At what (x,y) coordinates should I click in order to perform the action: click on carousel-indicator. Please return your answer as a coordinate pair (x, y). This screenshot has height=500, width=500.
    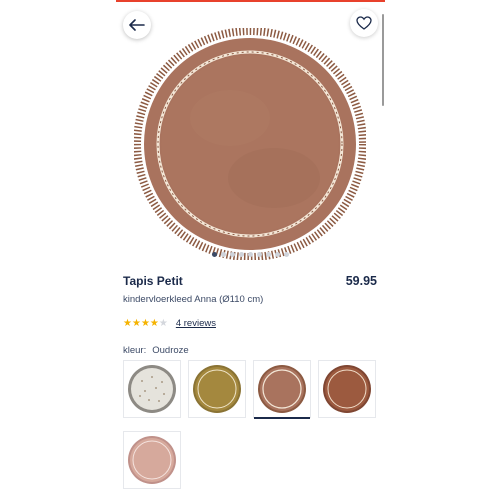
    Looking at the image, I should click on (250, 256).